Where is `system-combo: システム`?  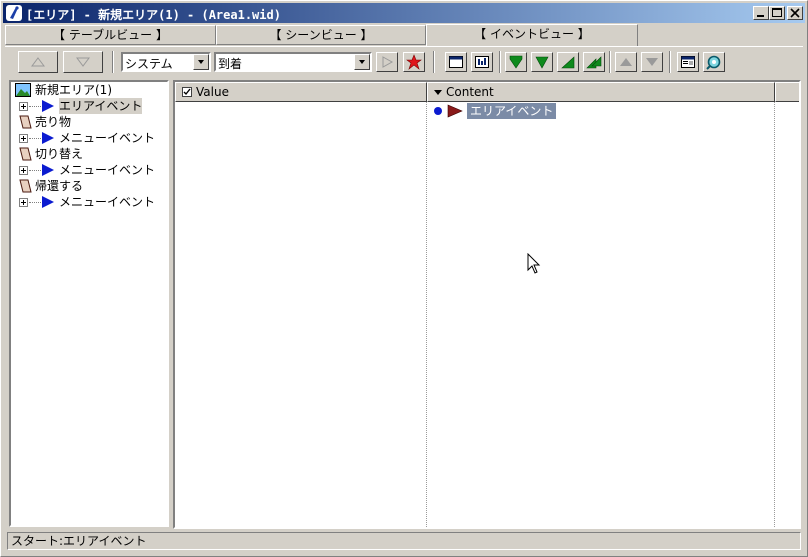 system-combo: システム is located at coordinates (166, 62).